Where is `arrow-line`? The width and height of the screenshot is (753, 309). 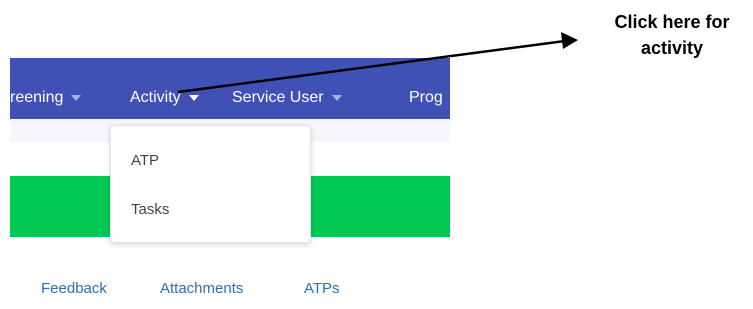
arrow-line is located at coordinates (371, 66).